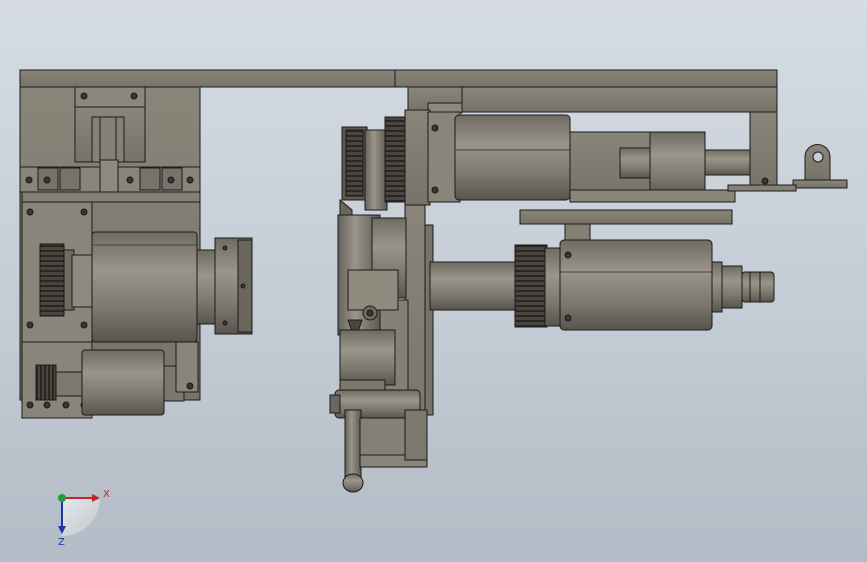  What do you see at coordinates (381, 301) in the screenshot?
I see `center-transmission` at bounding box center [381, 301].